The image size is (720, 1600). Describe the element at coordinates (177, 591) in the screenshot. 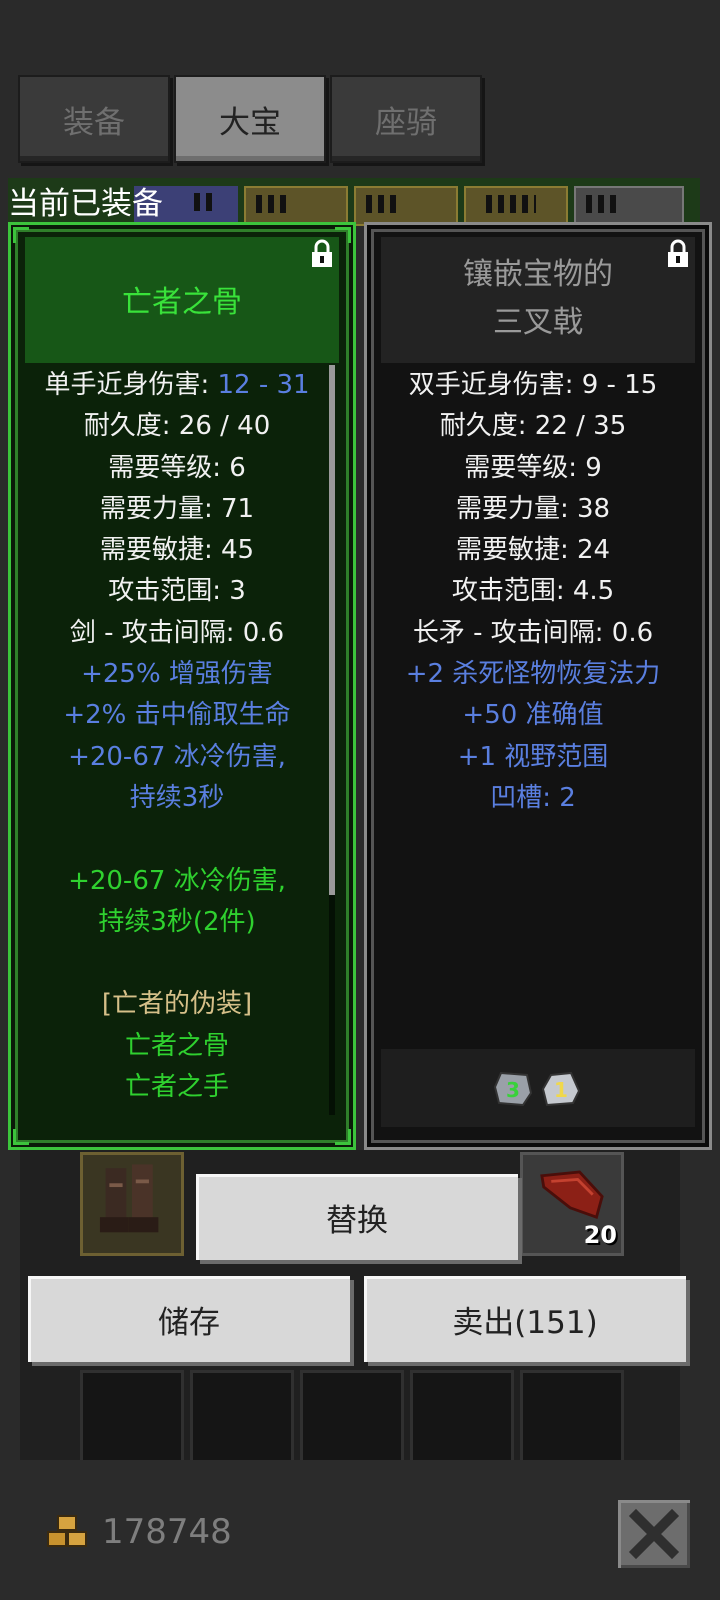

I see `stat-line: 攻击范围: 3` at that location.